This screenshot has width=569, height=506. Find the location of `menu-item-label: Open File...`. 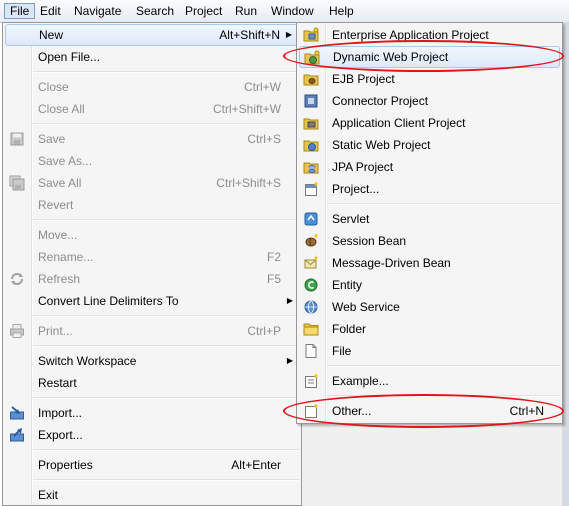

menu-item-label: Open File... is located at coordinates (69, 57).